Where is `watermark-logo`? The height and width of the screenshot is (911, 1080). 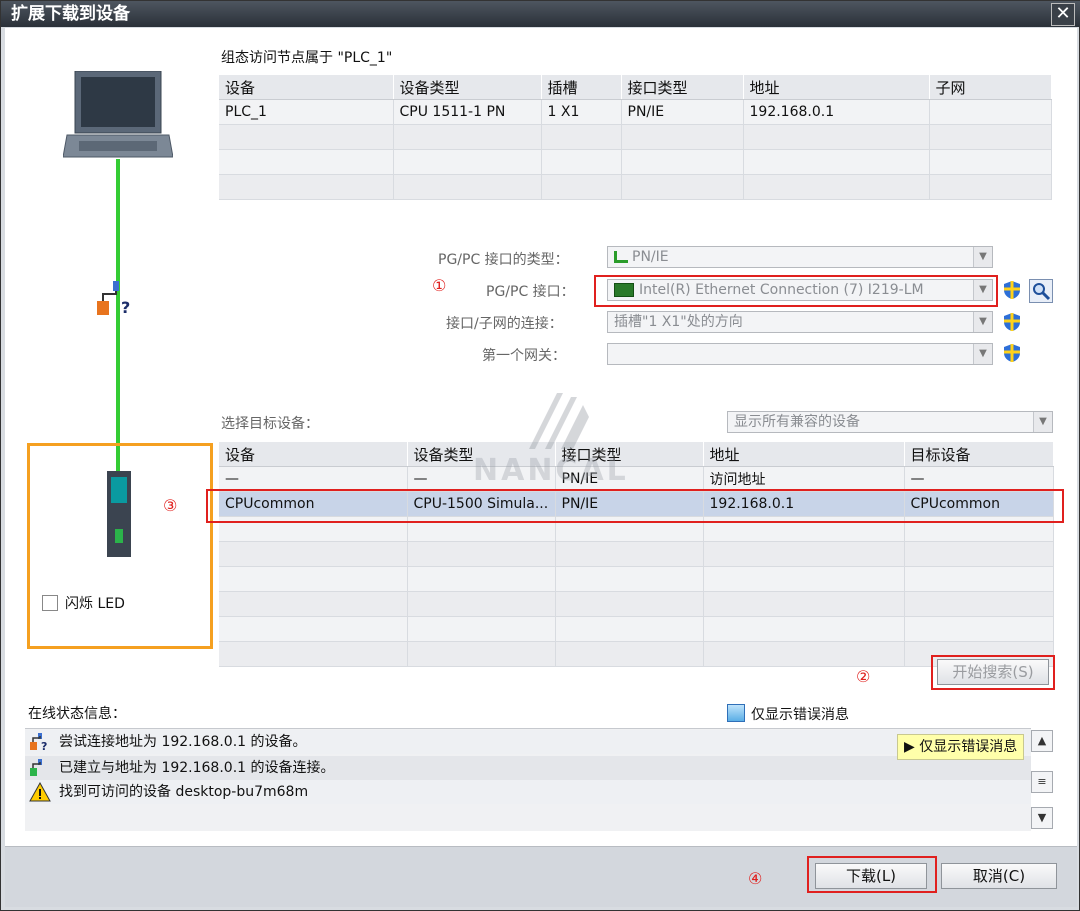 watermark-logo is located at coordinates (559, 421).